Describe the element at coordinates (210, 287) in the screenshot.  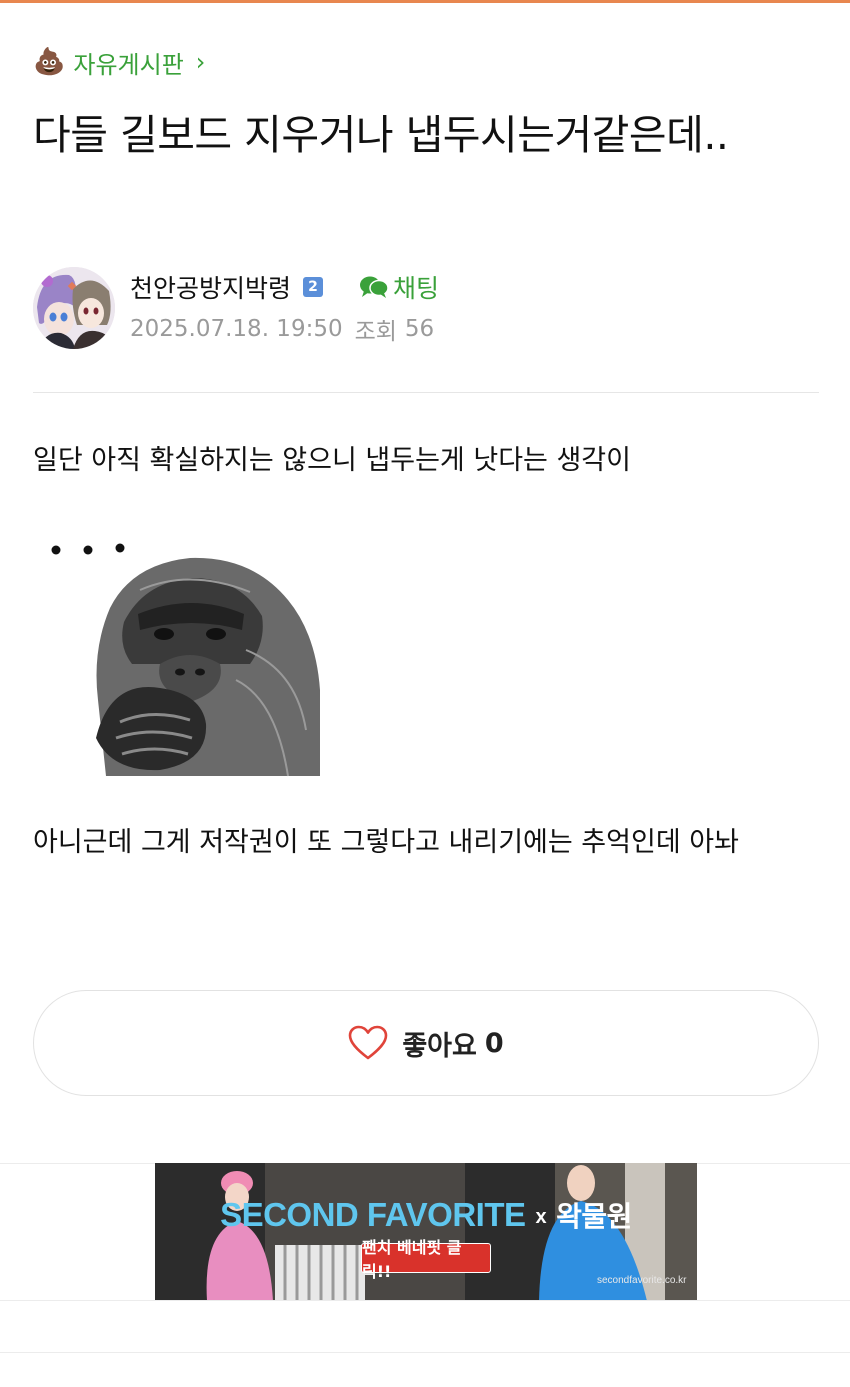
I see `author-name: 천안공방지박령` at that location.